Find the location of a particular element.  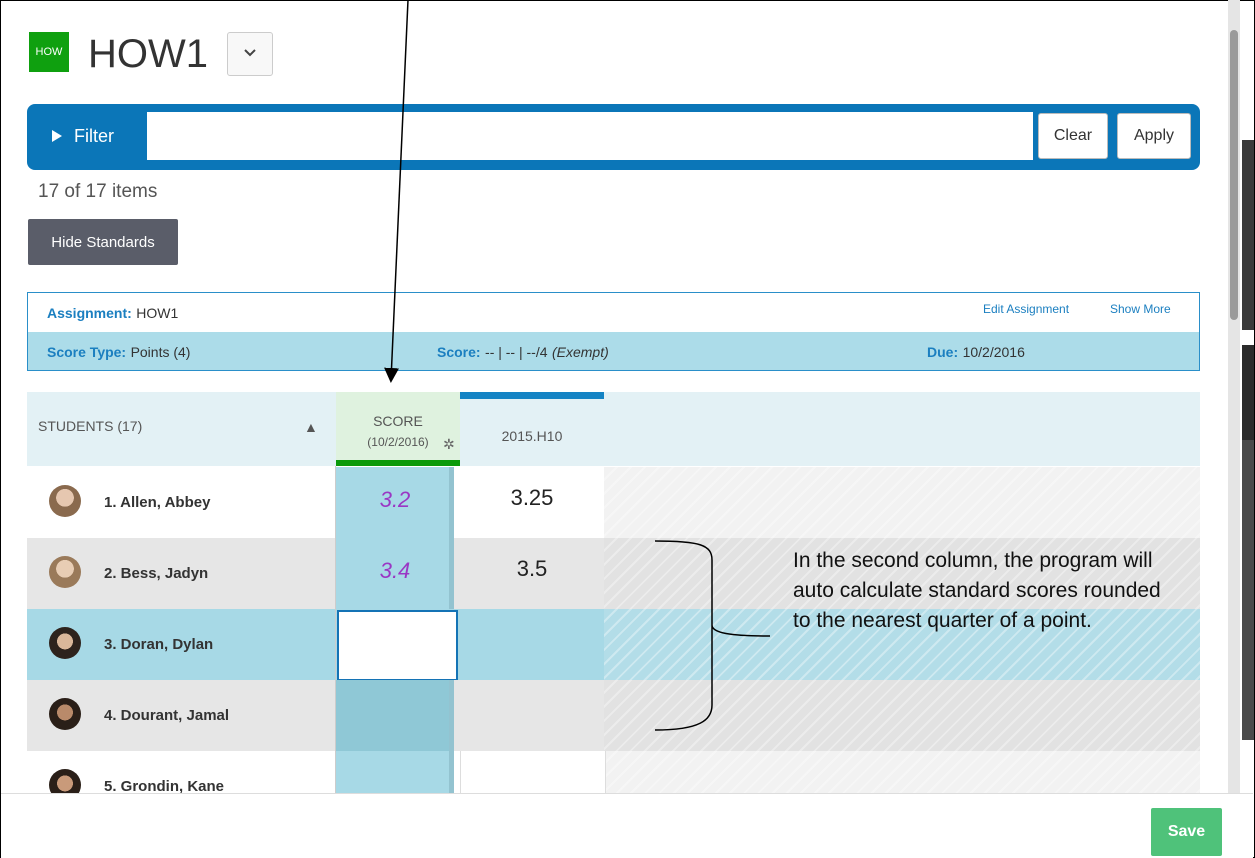

annotation-arrow is located at coordinates (396, 191).